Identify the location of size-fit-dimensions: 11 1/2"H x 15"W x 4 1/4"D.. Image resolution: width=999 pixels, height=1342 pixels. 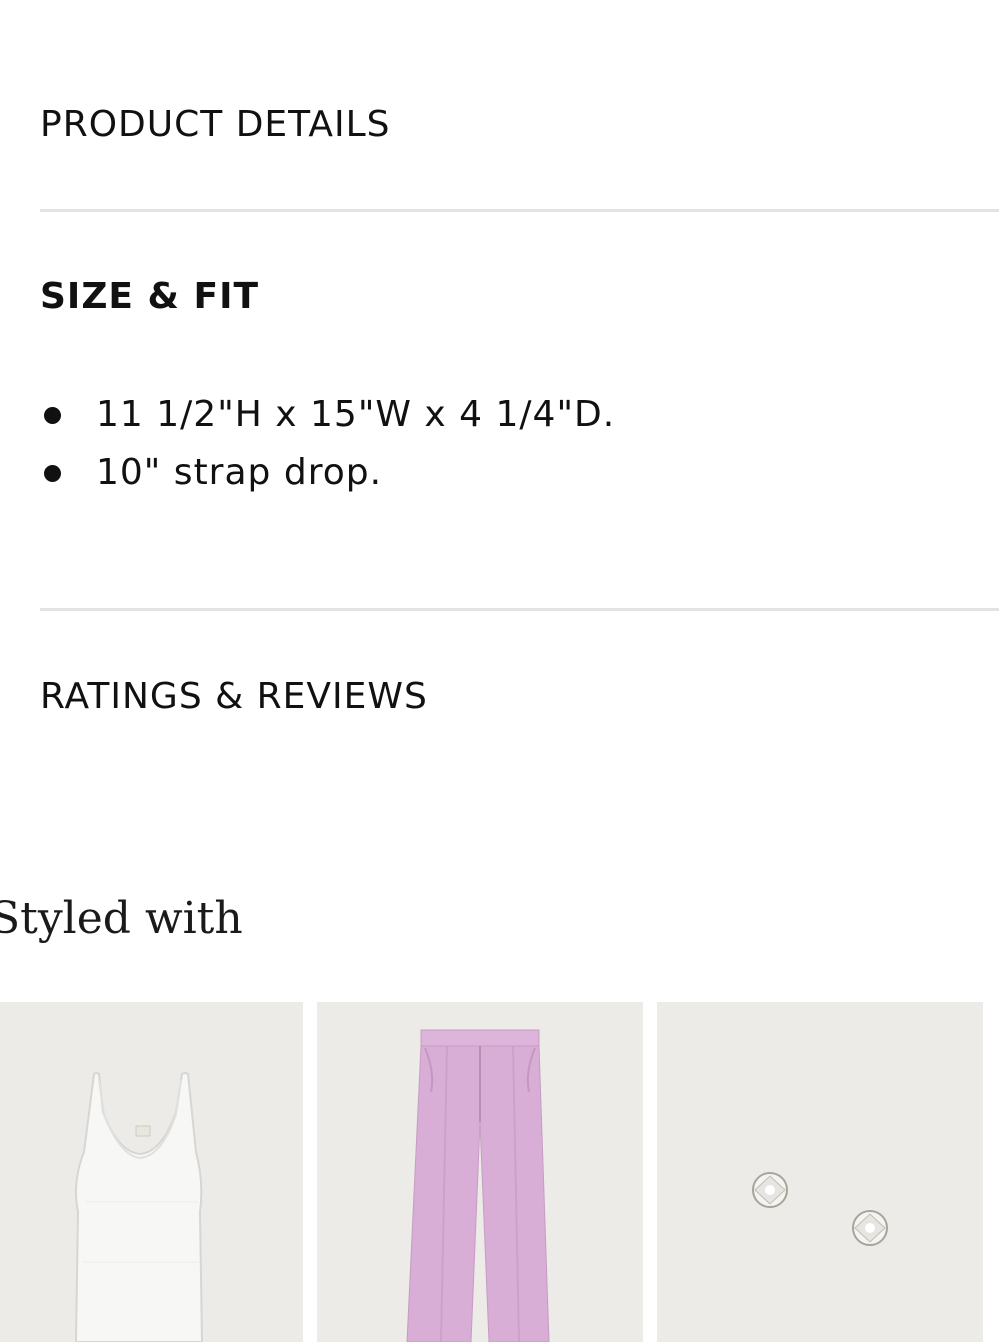
(356, 414).